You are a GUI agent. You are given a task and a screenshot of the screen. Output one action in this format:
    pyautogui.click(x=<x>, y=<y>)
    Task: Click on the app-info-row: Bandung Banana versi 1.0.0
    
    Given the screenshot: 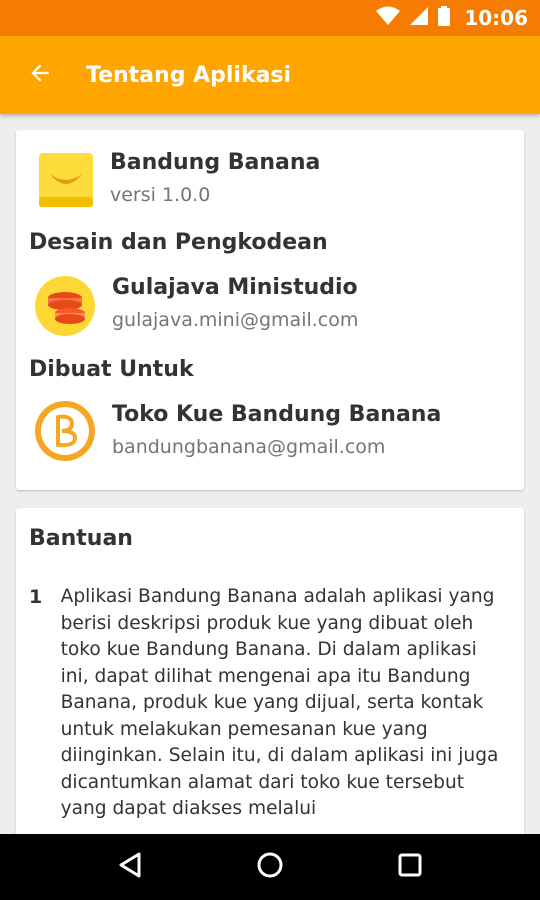 What is the action you would take?
    pyautogui.click(x=179, y=181)
    